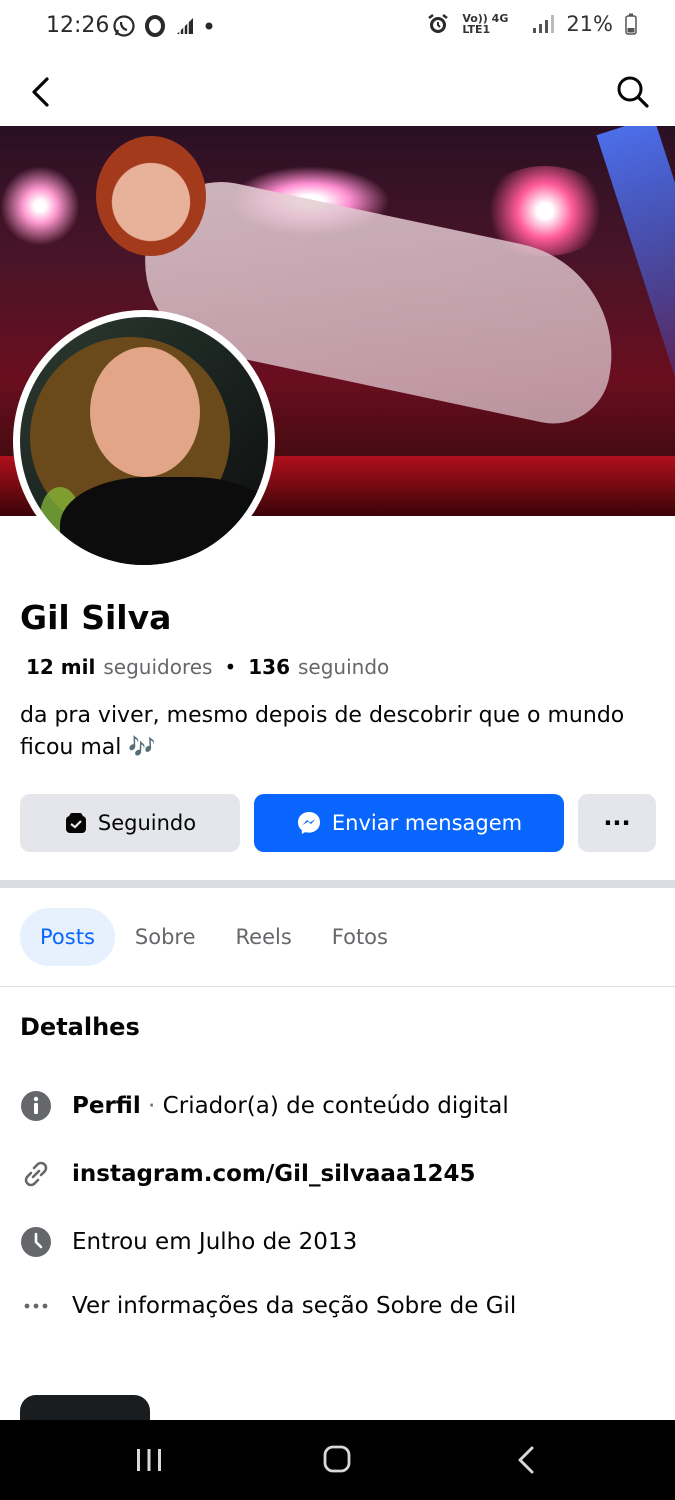  I want to click on circle-o-icon, so click(155, 26).